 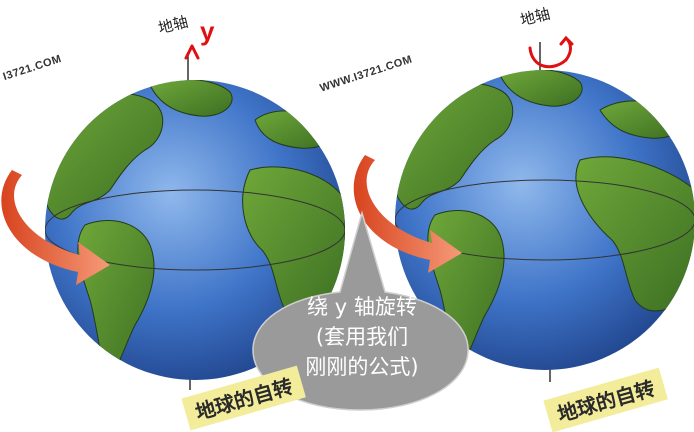 I want to click on callout-line-3: 刚刚的公式), so click(x=362, y=367).